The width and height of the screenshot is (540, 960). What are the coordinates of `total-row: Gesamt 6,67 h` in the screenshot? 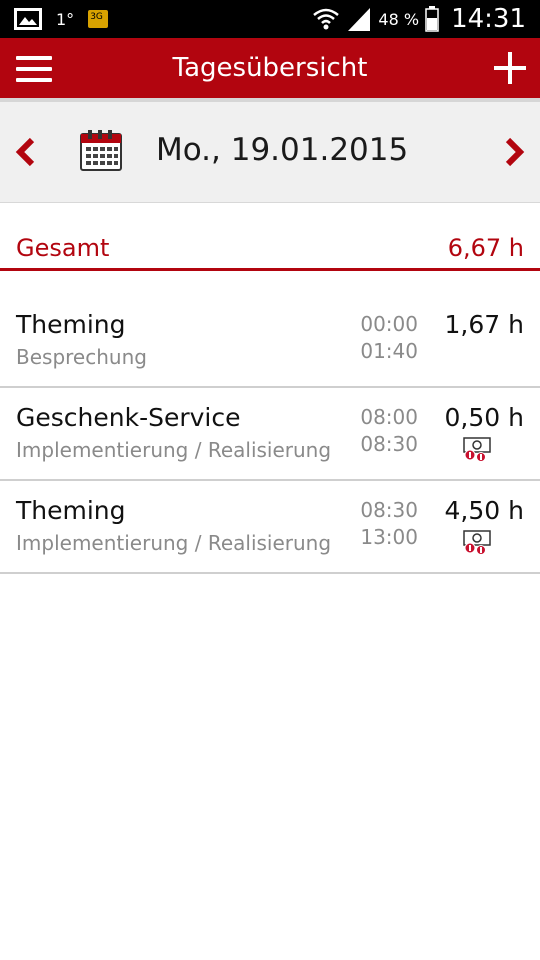 It's located at (270, 249).